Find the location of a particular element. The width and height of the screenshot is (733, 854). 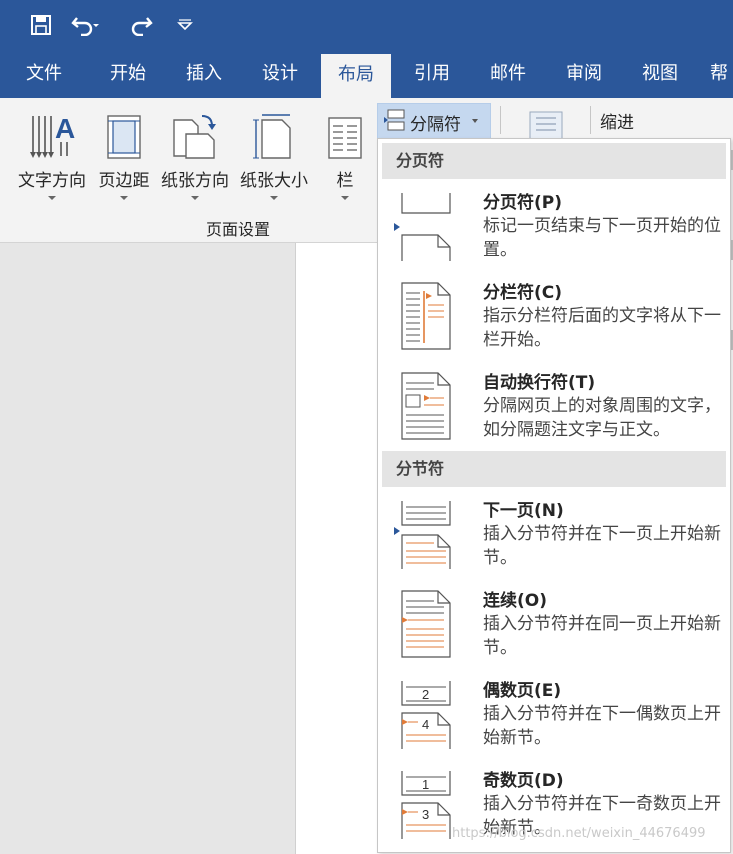

paper-size-button: 纸张大小 is located at coordinates (274, 161).